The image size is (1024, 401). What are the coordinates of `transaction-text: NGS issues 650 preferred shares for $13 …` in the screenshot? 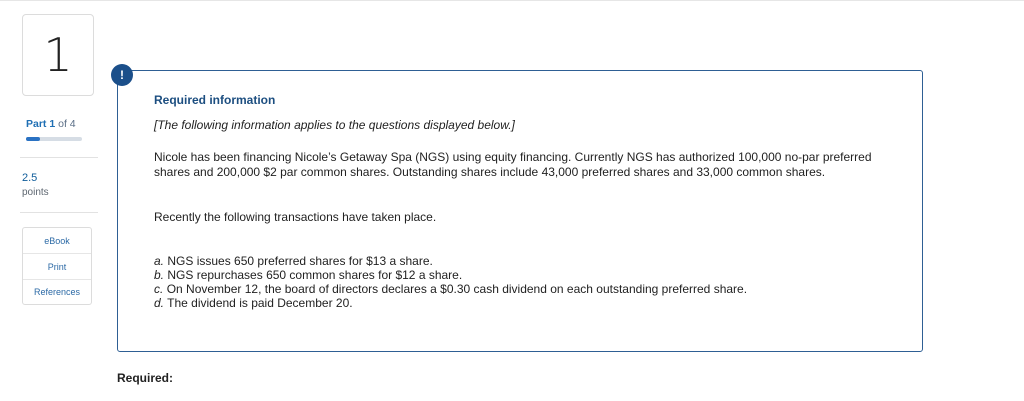 It's located at (300, 261).